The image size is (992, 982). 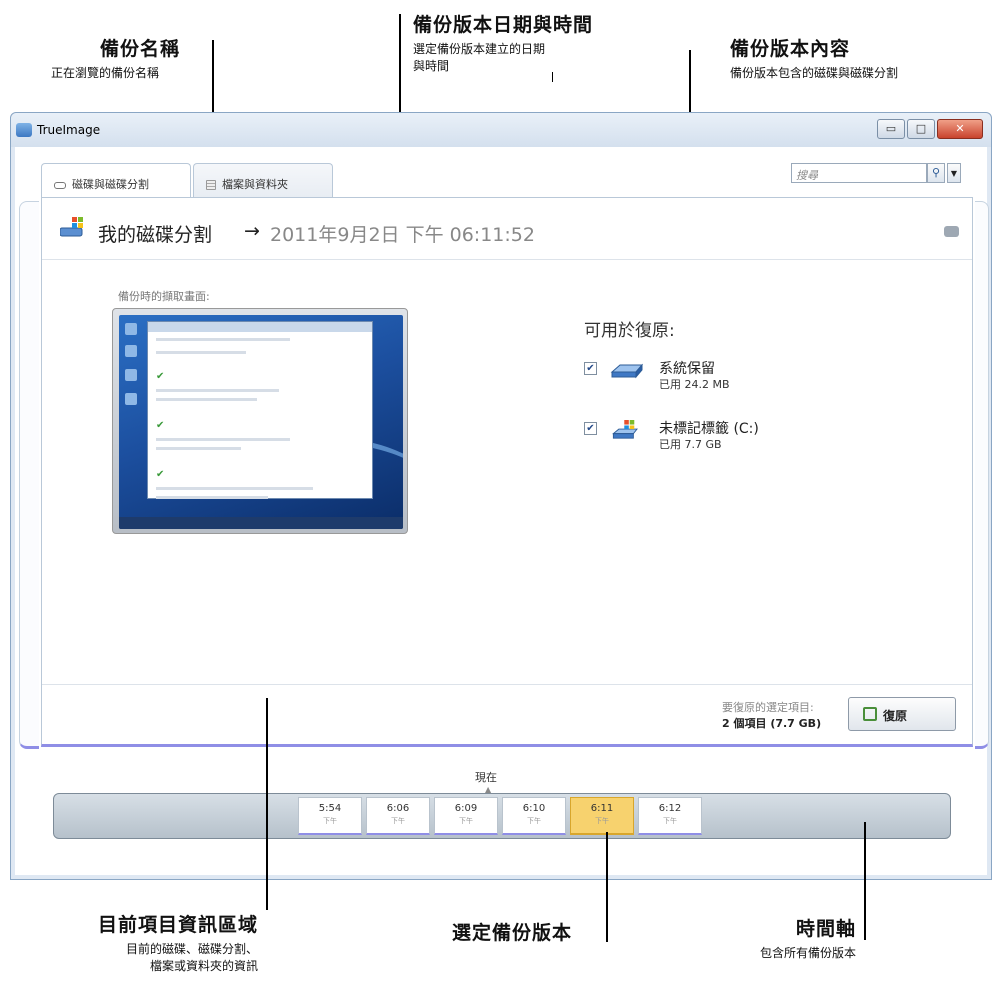 I want to click on restore-icon, so click(x=870, y=714).